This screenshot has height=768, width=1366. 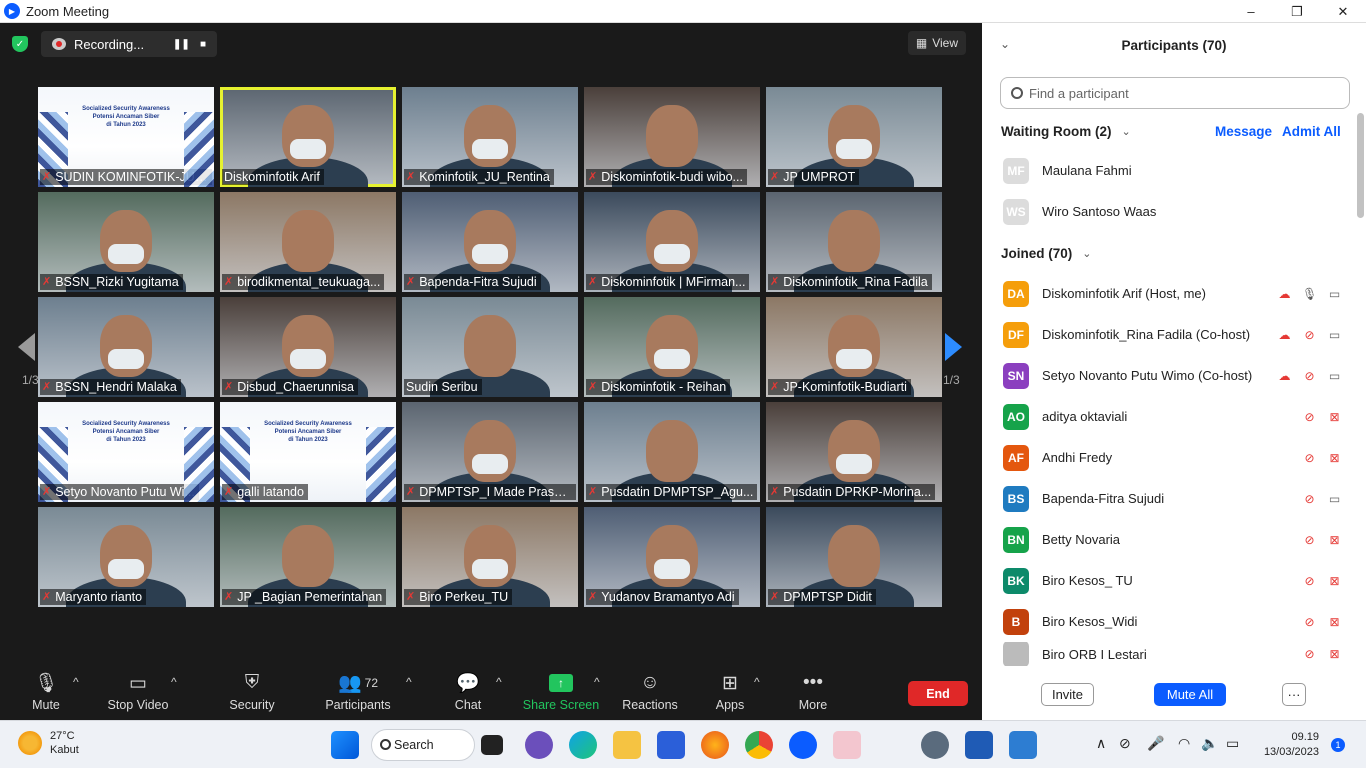 What do you see at coordinates (672, 347) in the screenshot?
I see `video-tile: ✗ Diskominfotik - Reihan` at bounding box center [672, 347].